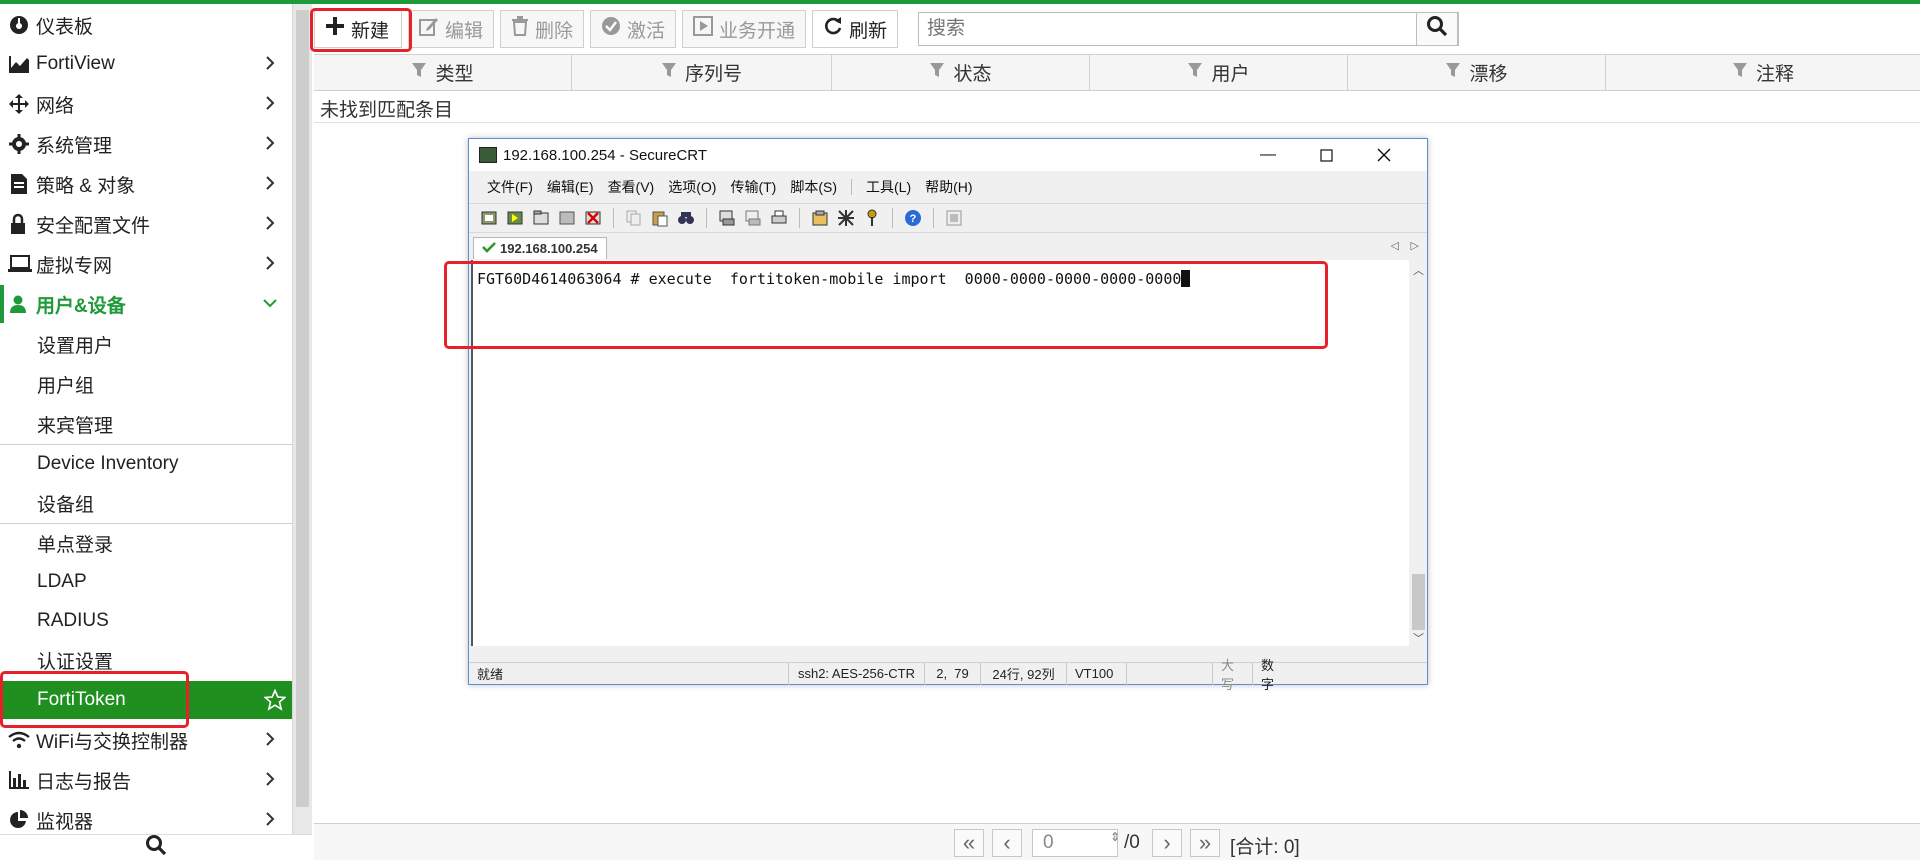 The image size is (1920, 862). What do you see at coordinates (953, 673) in the screenshot?
I see `status-cursor-position: 2, 79` at bounding box center [953, 673].